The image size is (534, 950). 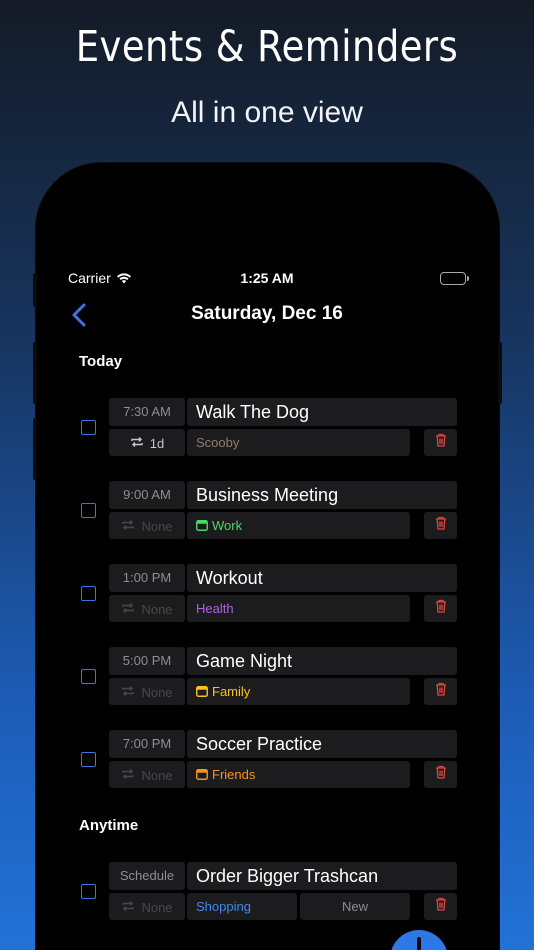 I want to click on reminder-category: Shopping, so click(x=242, y=906).